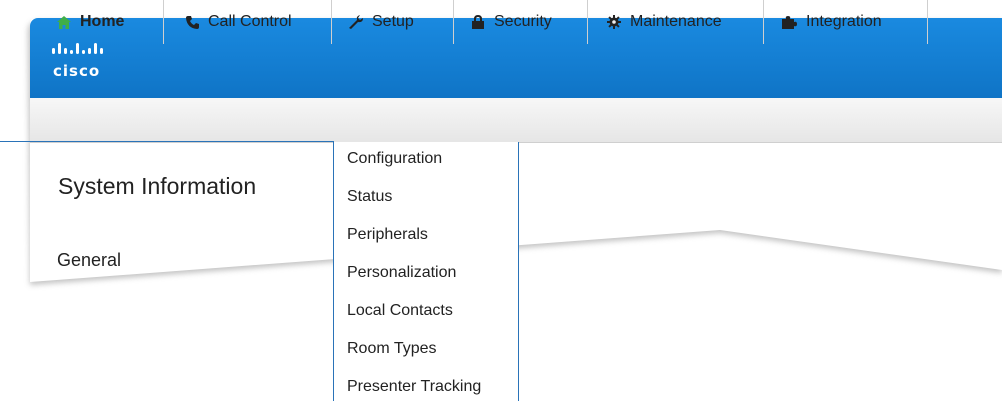  What do you see at coordinates (369, 197) in the screenshot?
I see `menu-item-status: Status` at bounding box center [369, 197].